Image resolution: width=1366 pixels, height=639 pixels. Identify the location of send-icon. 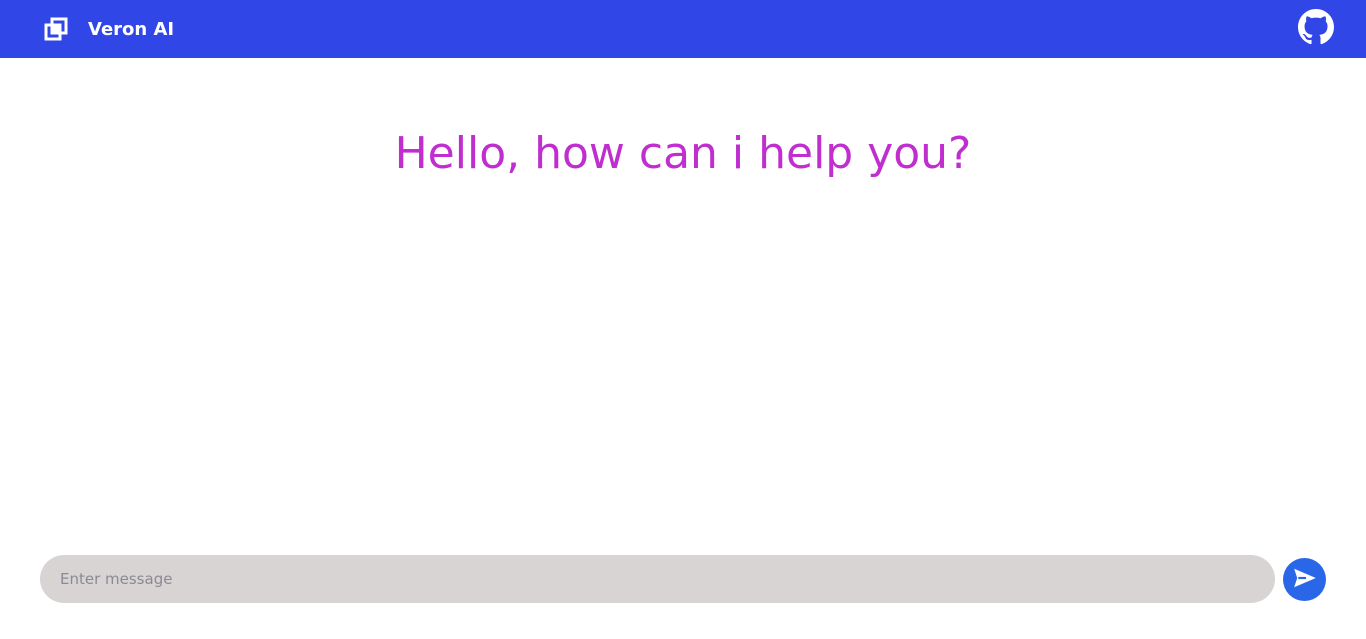
(1305, 579).